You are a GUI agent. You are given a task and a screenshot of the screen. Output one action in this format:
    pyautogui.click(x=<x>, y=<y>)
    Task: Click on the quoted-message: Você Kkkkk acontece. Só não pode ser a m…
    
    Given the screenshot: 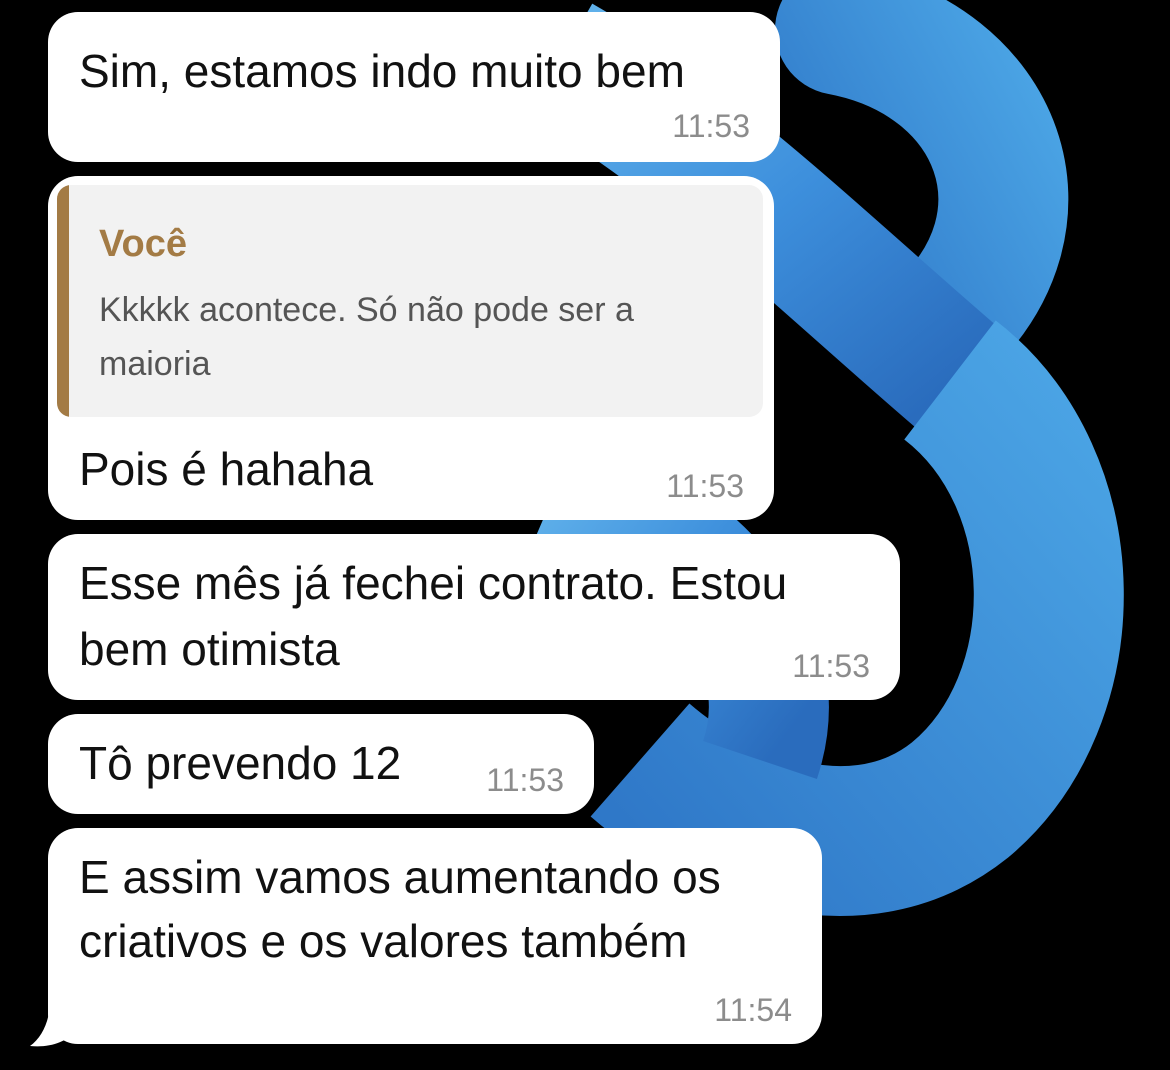 What is the action you would take?
    pyautogui.click(x=410, y=301)
    